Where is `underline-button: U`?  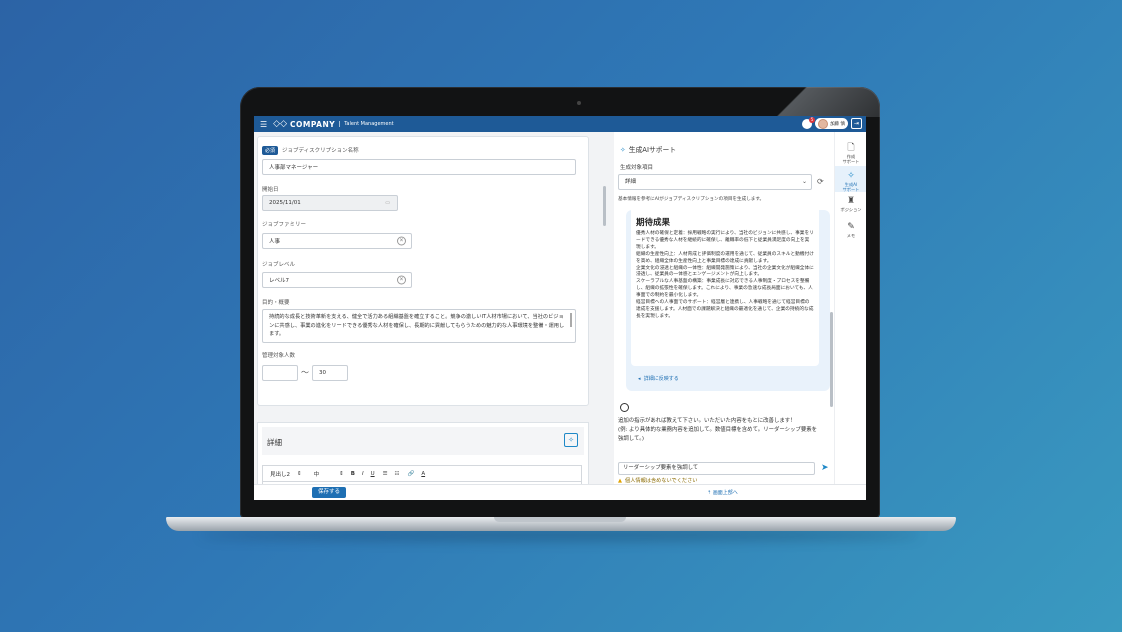
underline-button: U is located at coordinates (373, 474).